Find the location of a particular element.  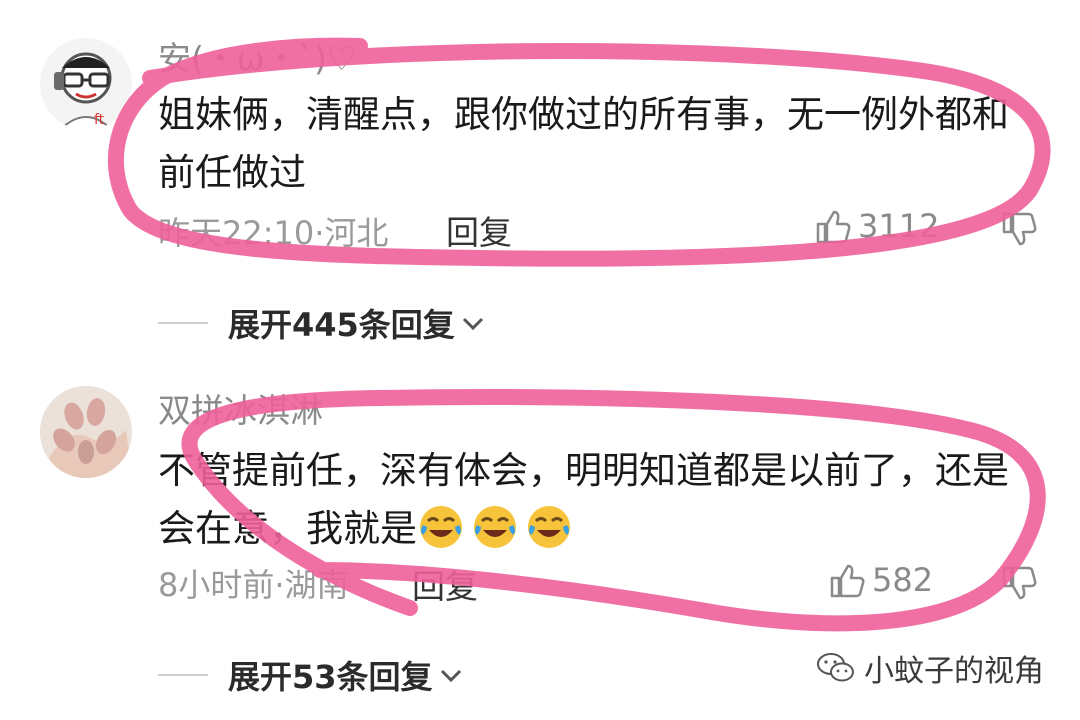

avatar: ft is located at coordinates (86, 84).